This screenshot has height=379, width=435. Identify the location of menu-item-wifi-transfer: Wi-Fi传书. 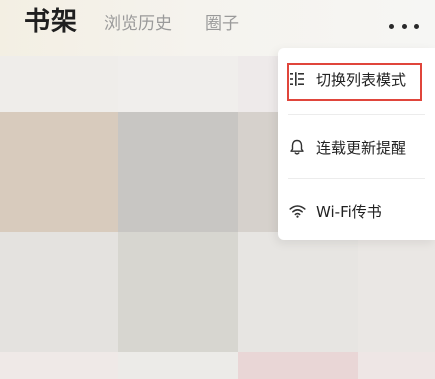
(356, 211).